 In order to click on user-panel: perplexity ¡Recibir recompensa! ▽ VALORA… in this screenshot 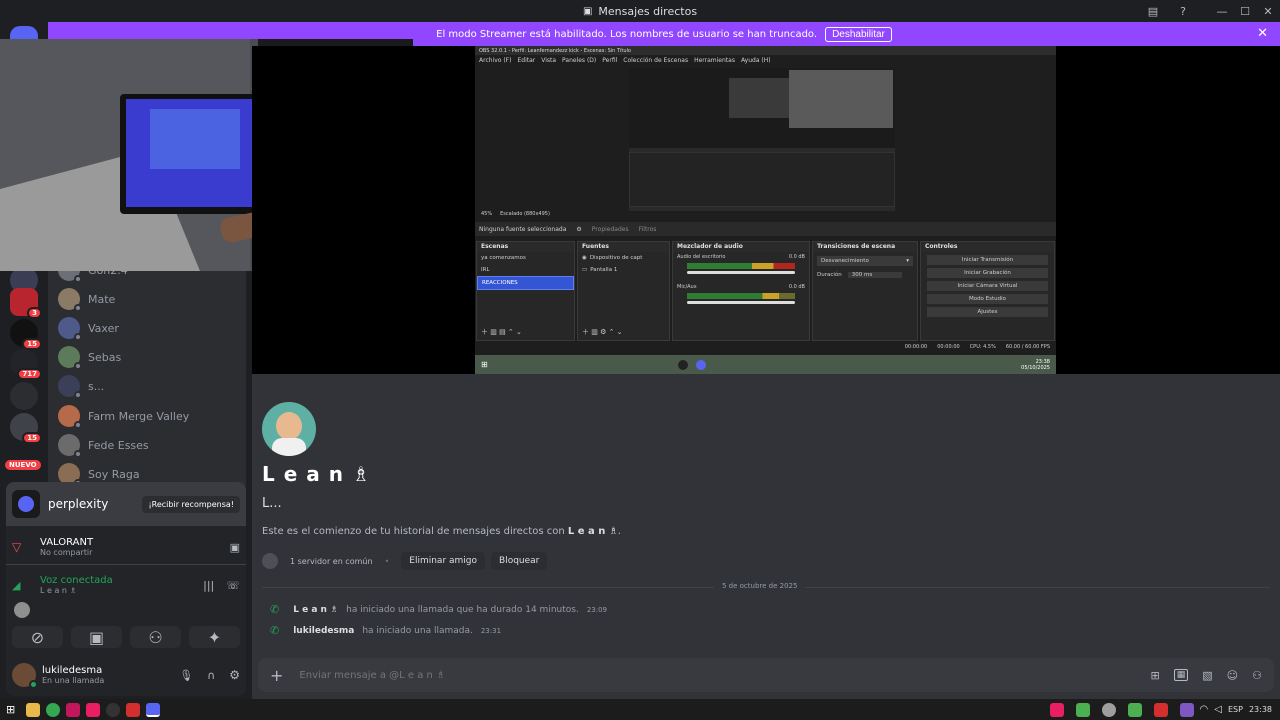, I will do `click(126, 589)`.